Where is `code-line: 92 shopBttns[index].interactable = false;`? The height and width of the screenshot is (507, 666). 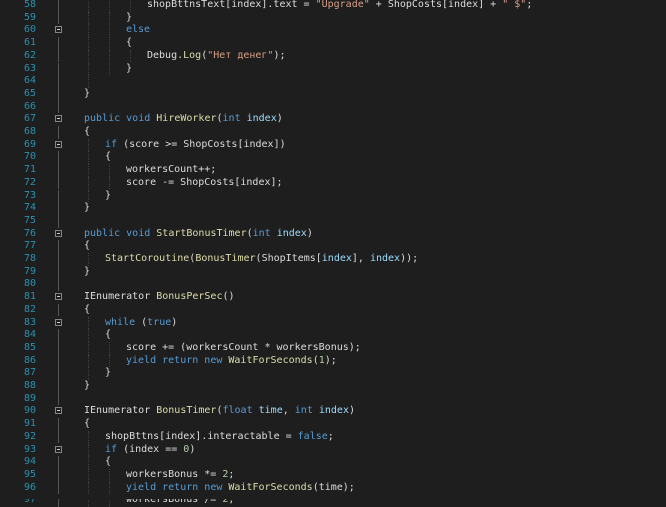
code-line: 92 shopBttns[index].interactable = false; is located at coordinates (333, 437).